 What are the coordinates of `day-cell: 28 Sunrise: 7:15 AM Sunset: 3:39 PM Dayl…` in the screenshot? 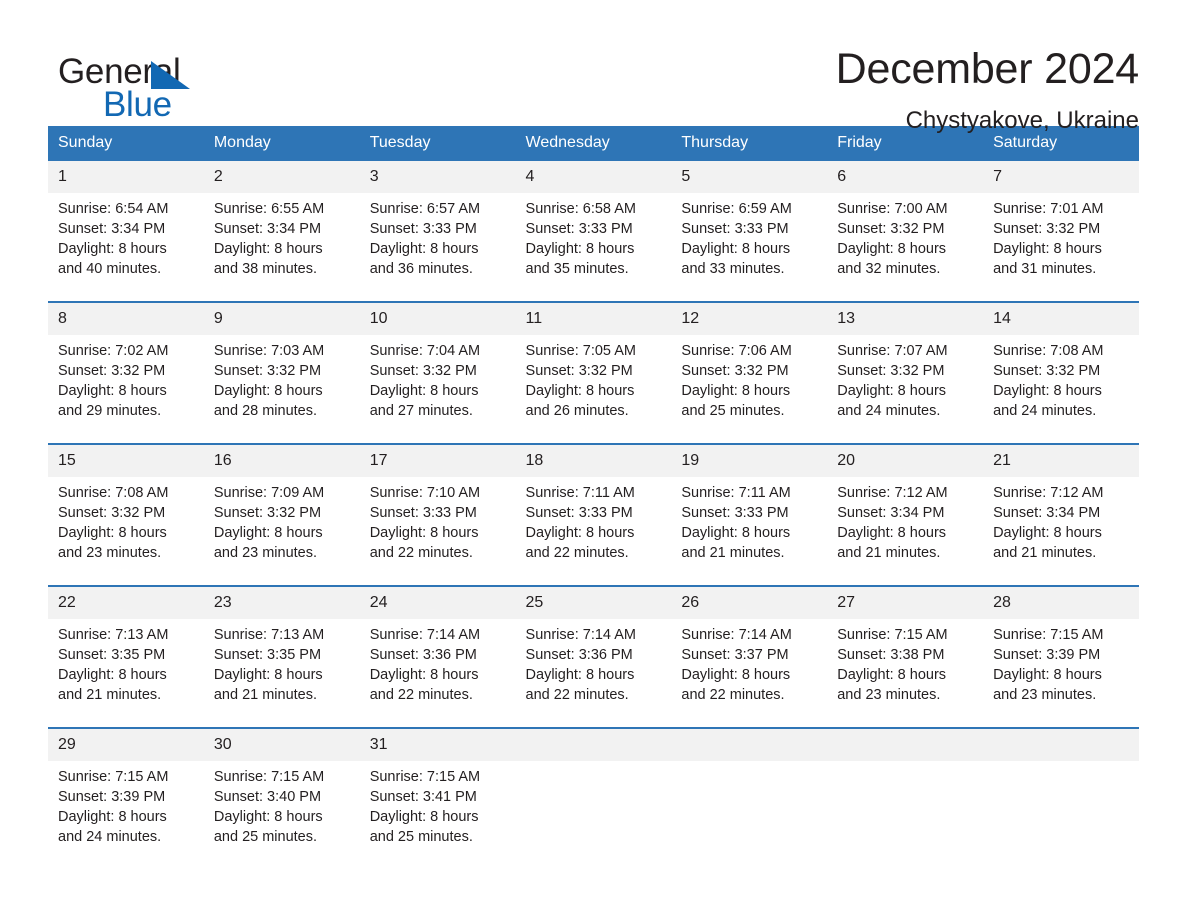 It's located at (1061, 650).